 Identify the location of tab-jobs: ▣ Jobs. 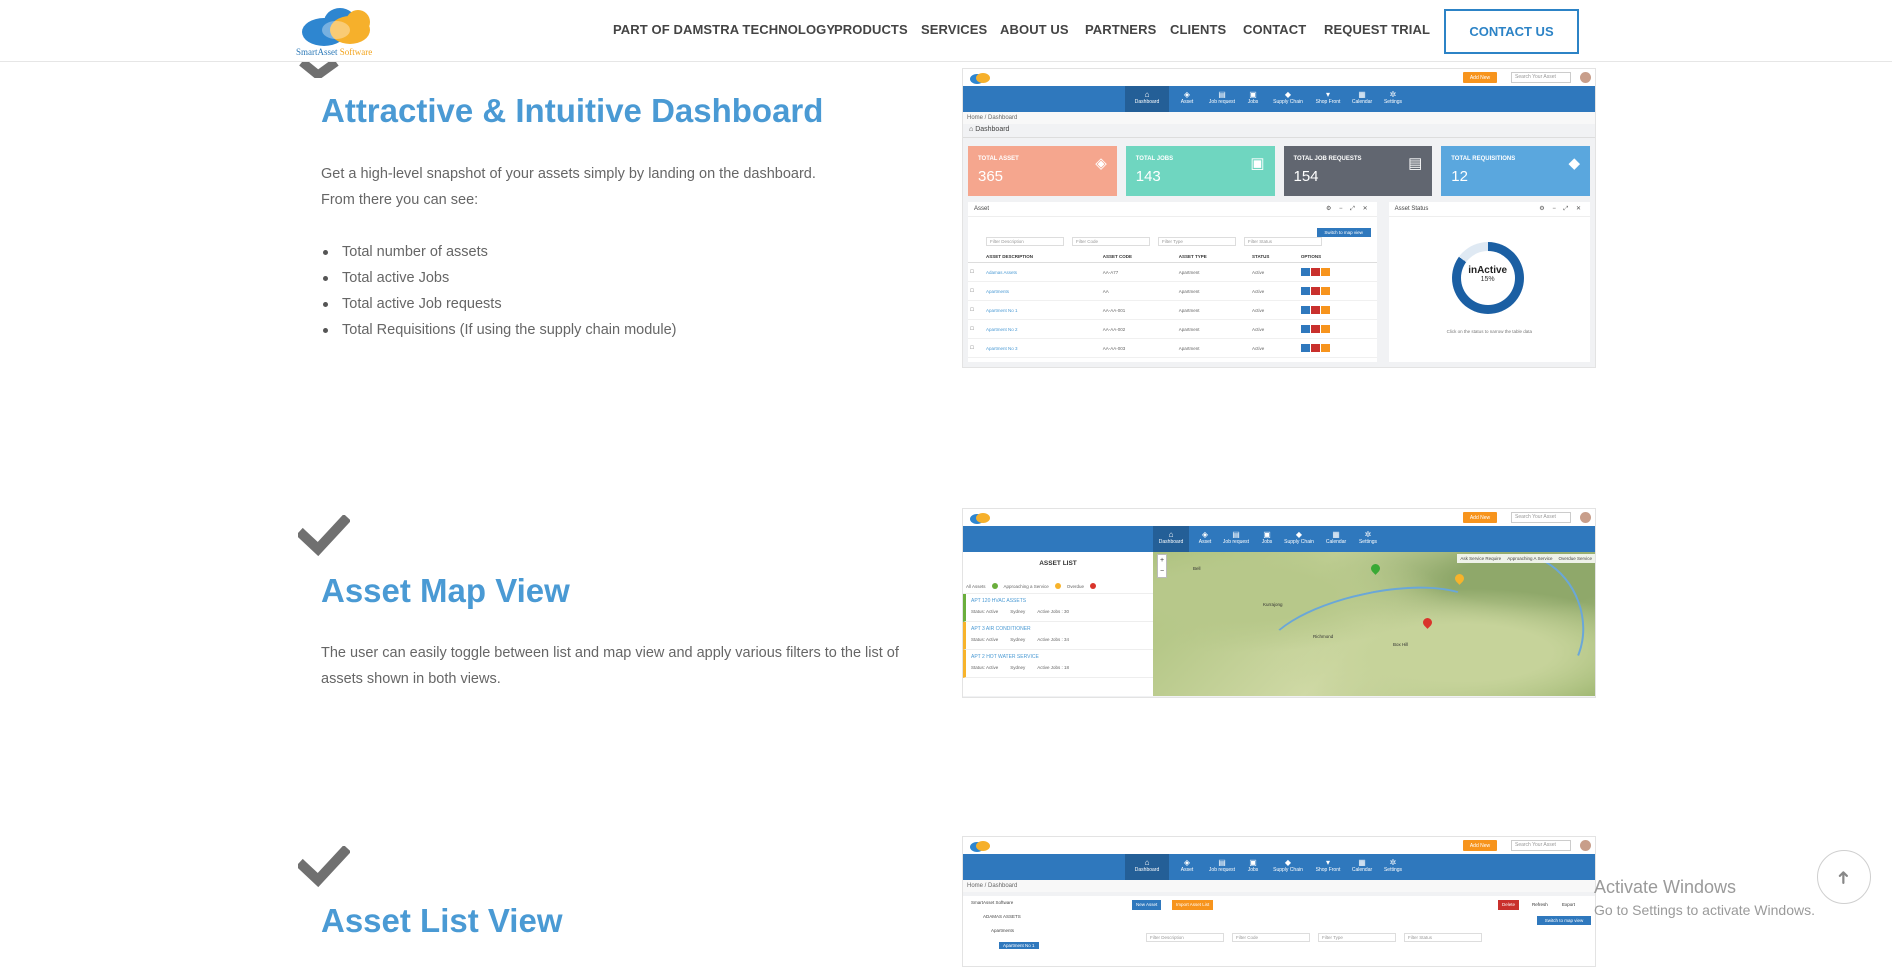
(1253, 867).